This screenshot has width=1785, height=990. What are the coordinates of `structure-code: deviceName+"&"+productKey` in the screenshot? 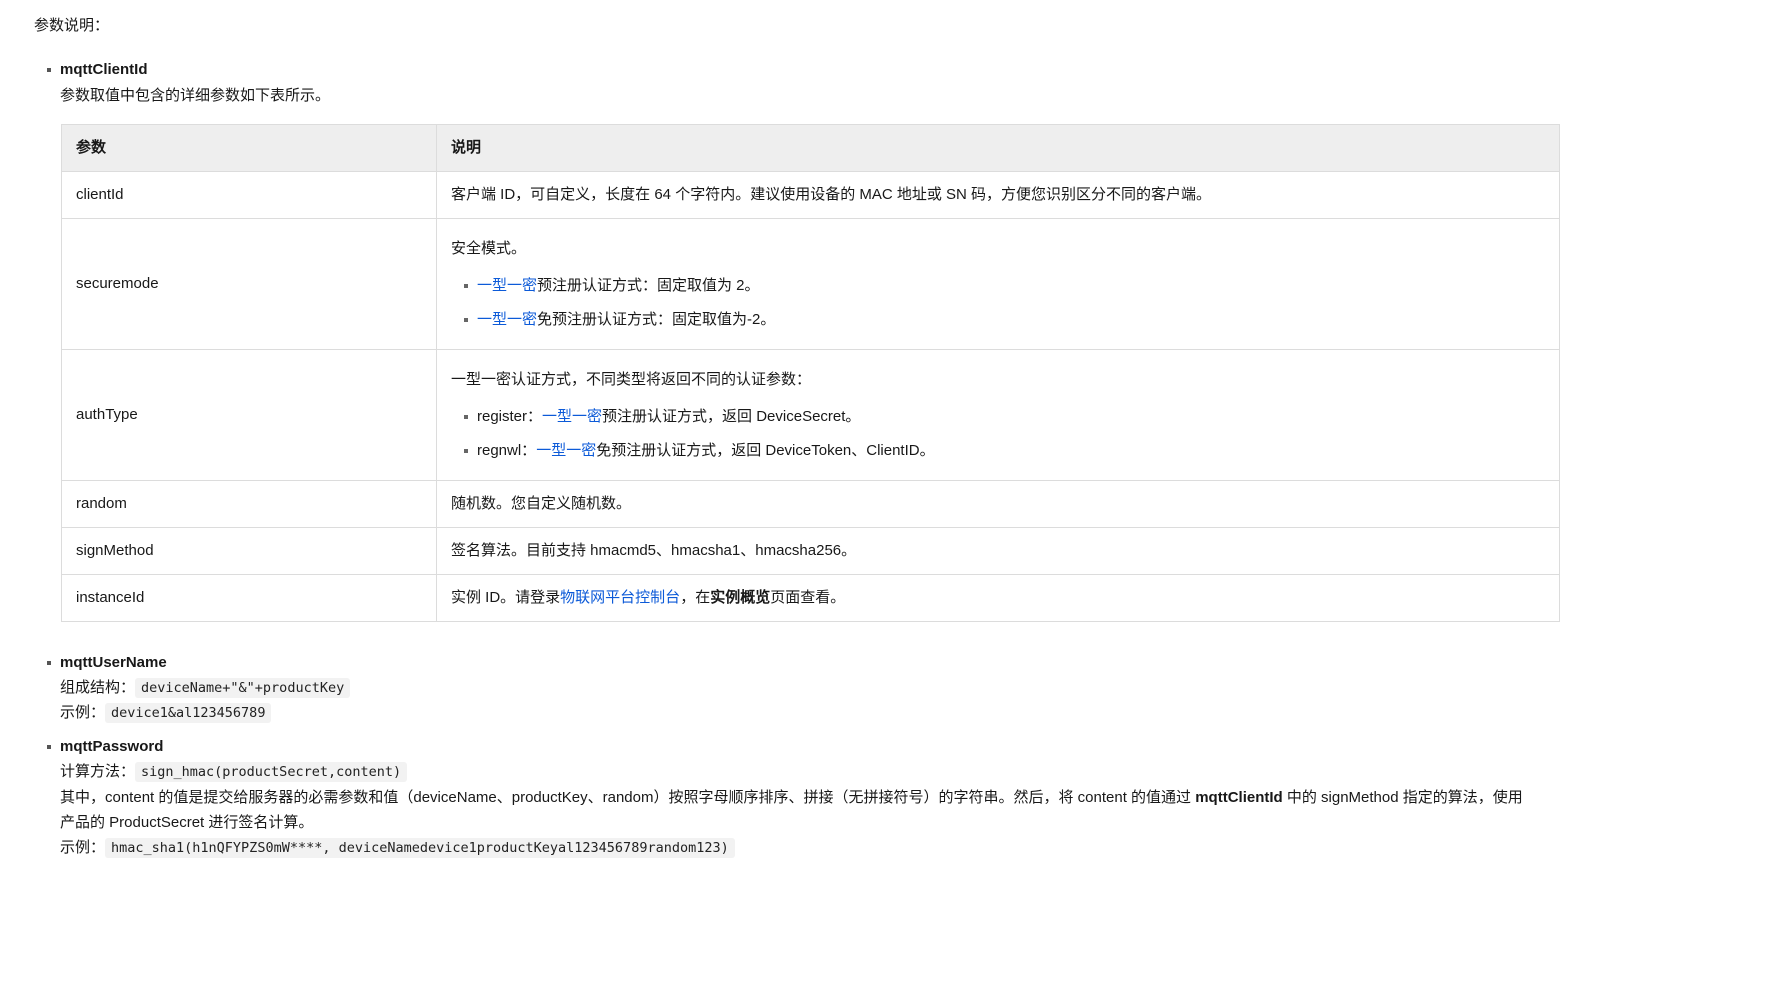 It's located at (243, 688).